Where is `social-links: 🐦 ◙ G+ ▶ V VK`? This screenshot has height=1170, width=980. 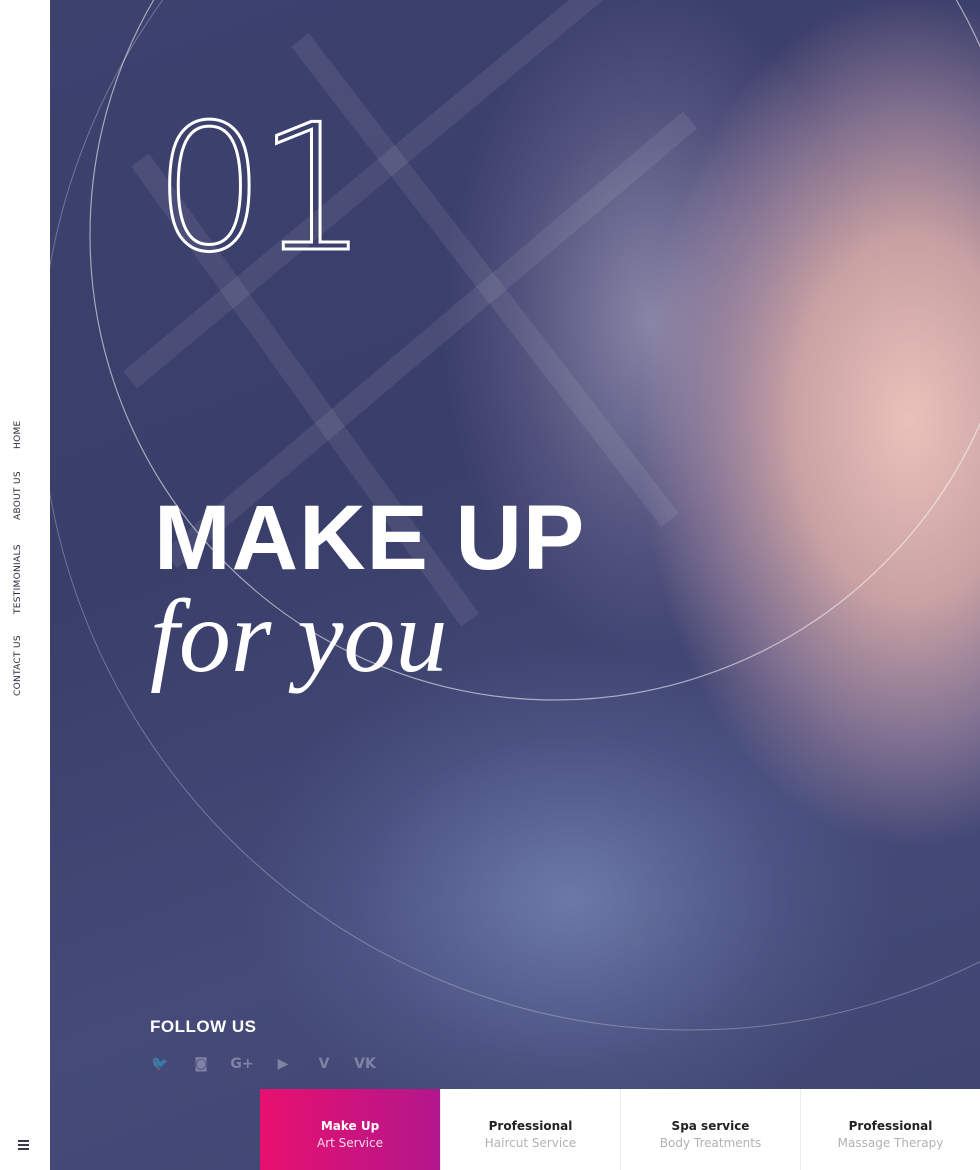 social-links: 🐦 ◙ G+ ▶ V VK is located at coordinates (262, 1064).